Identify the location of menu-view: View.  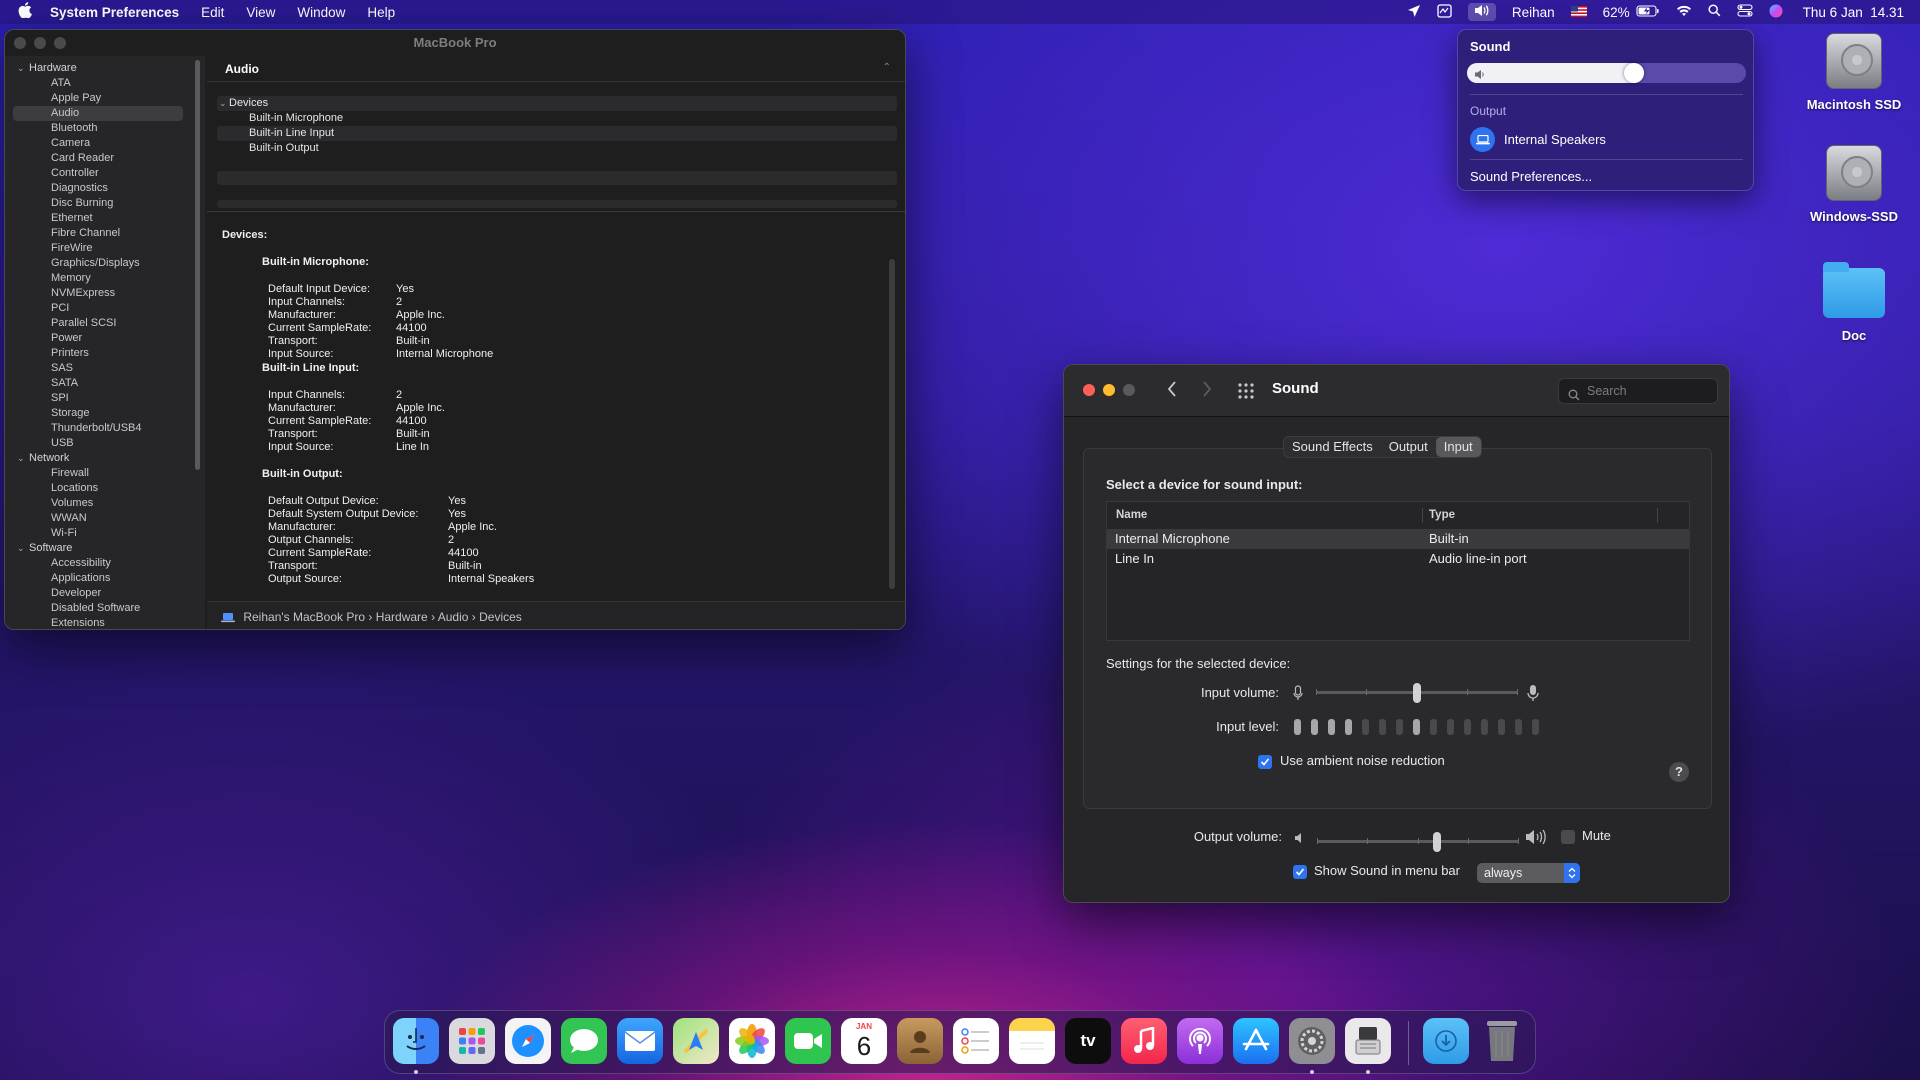
(260, 12).